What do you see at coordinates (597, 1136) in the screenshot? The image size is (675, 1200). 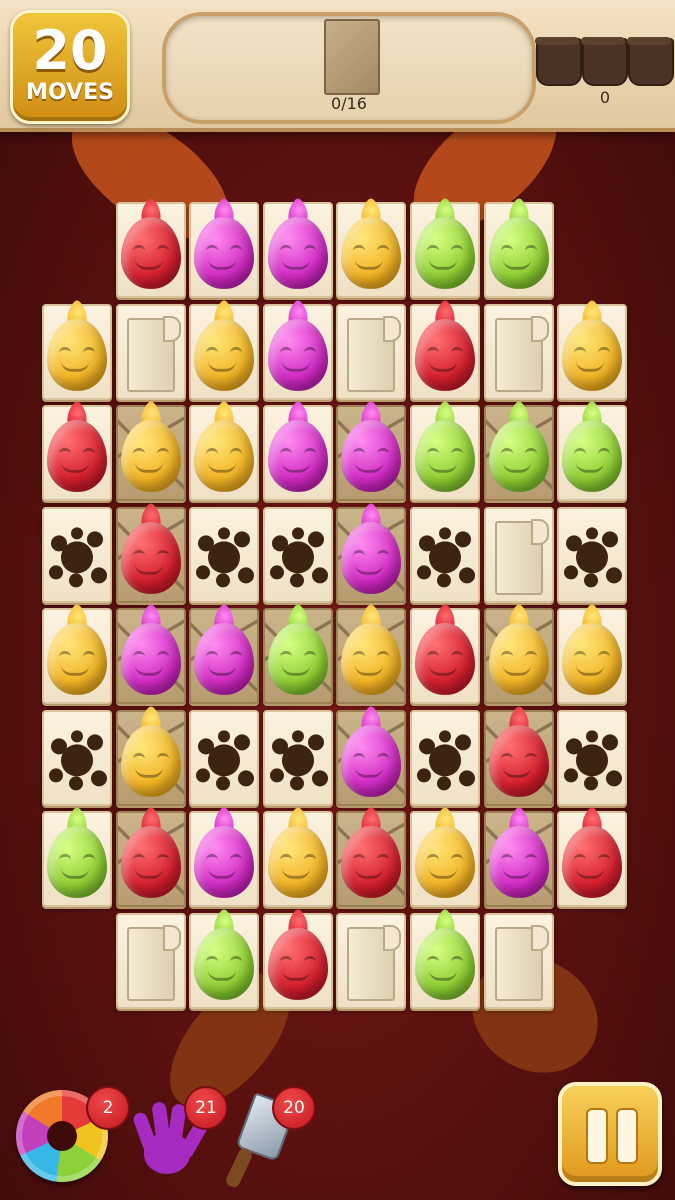 I see `pause-icon` at bounding box center [597, 1136].